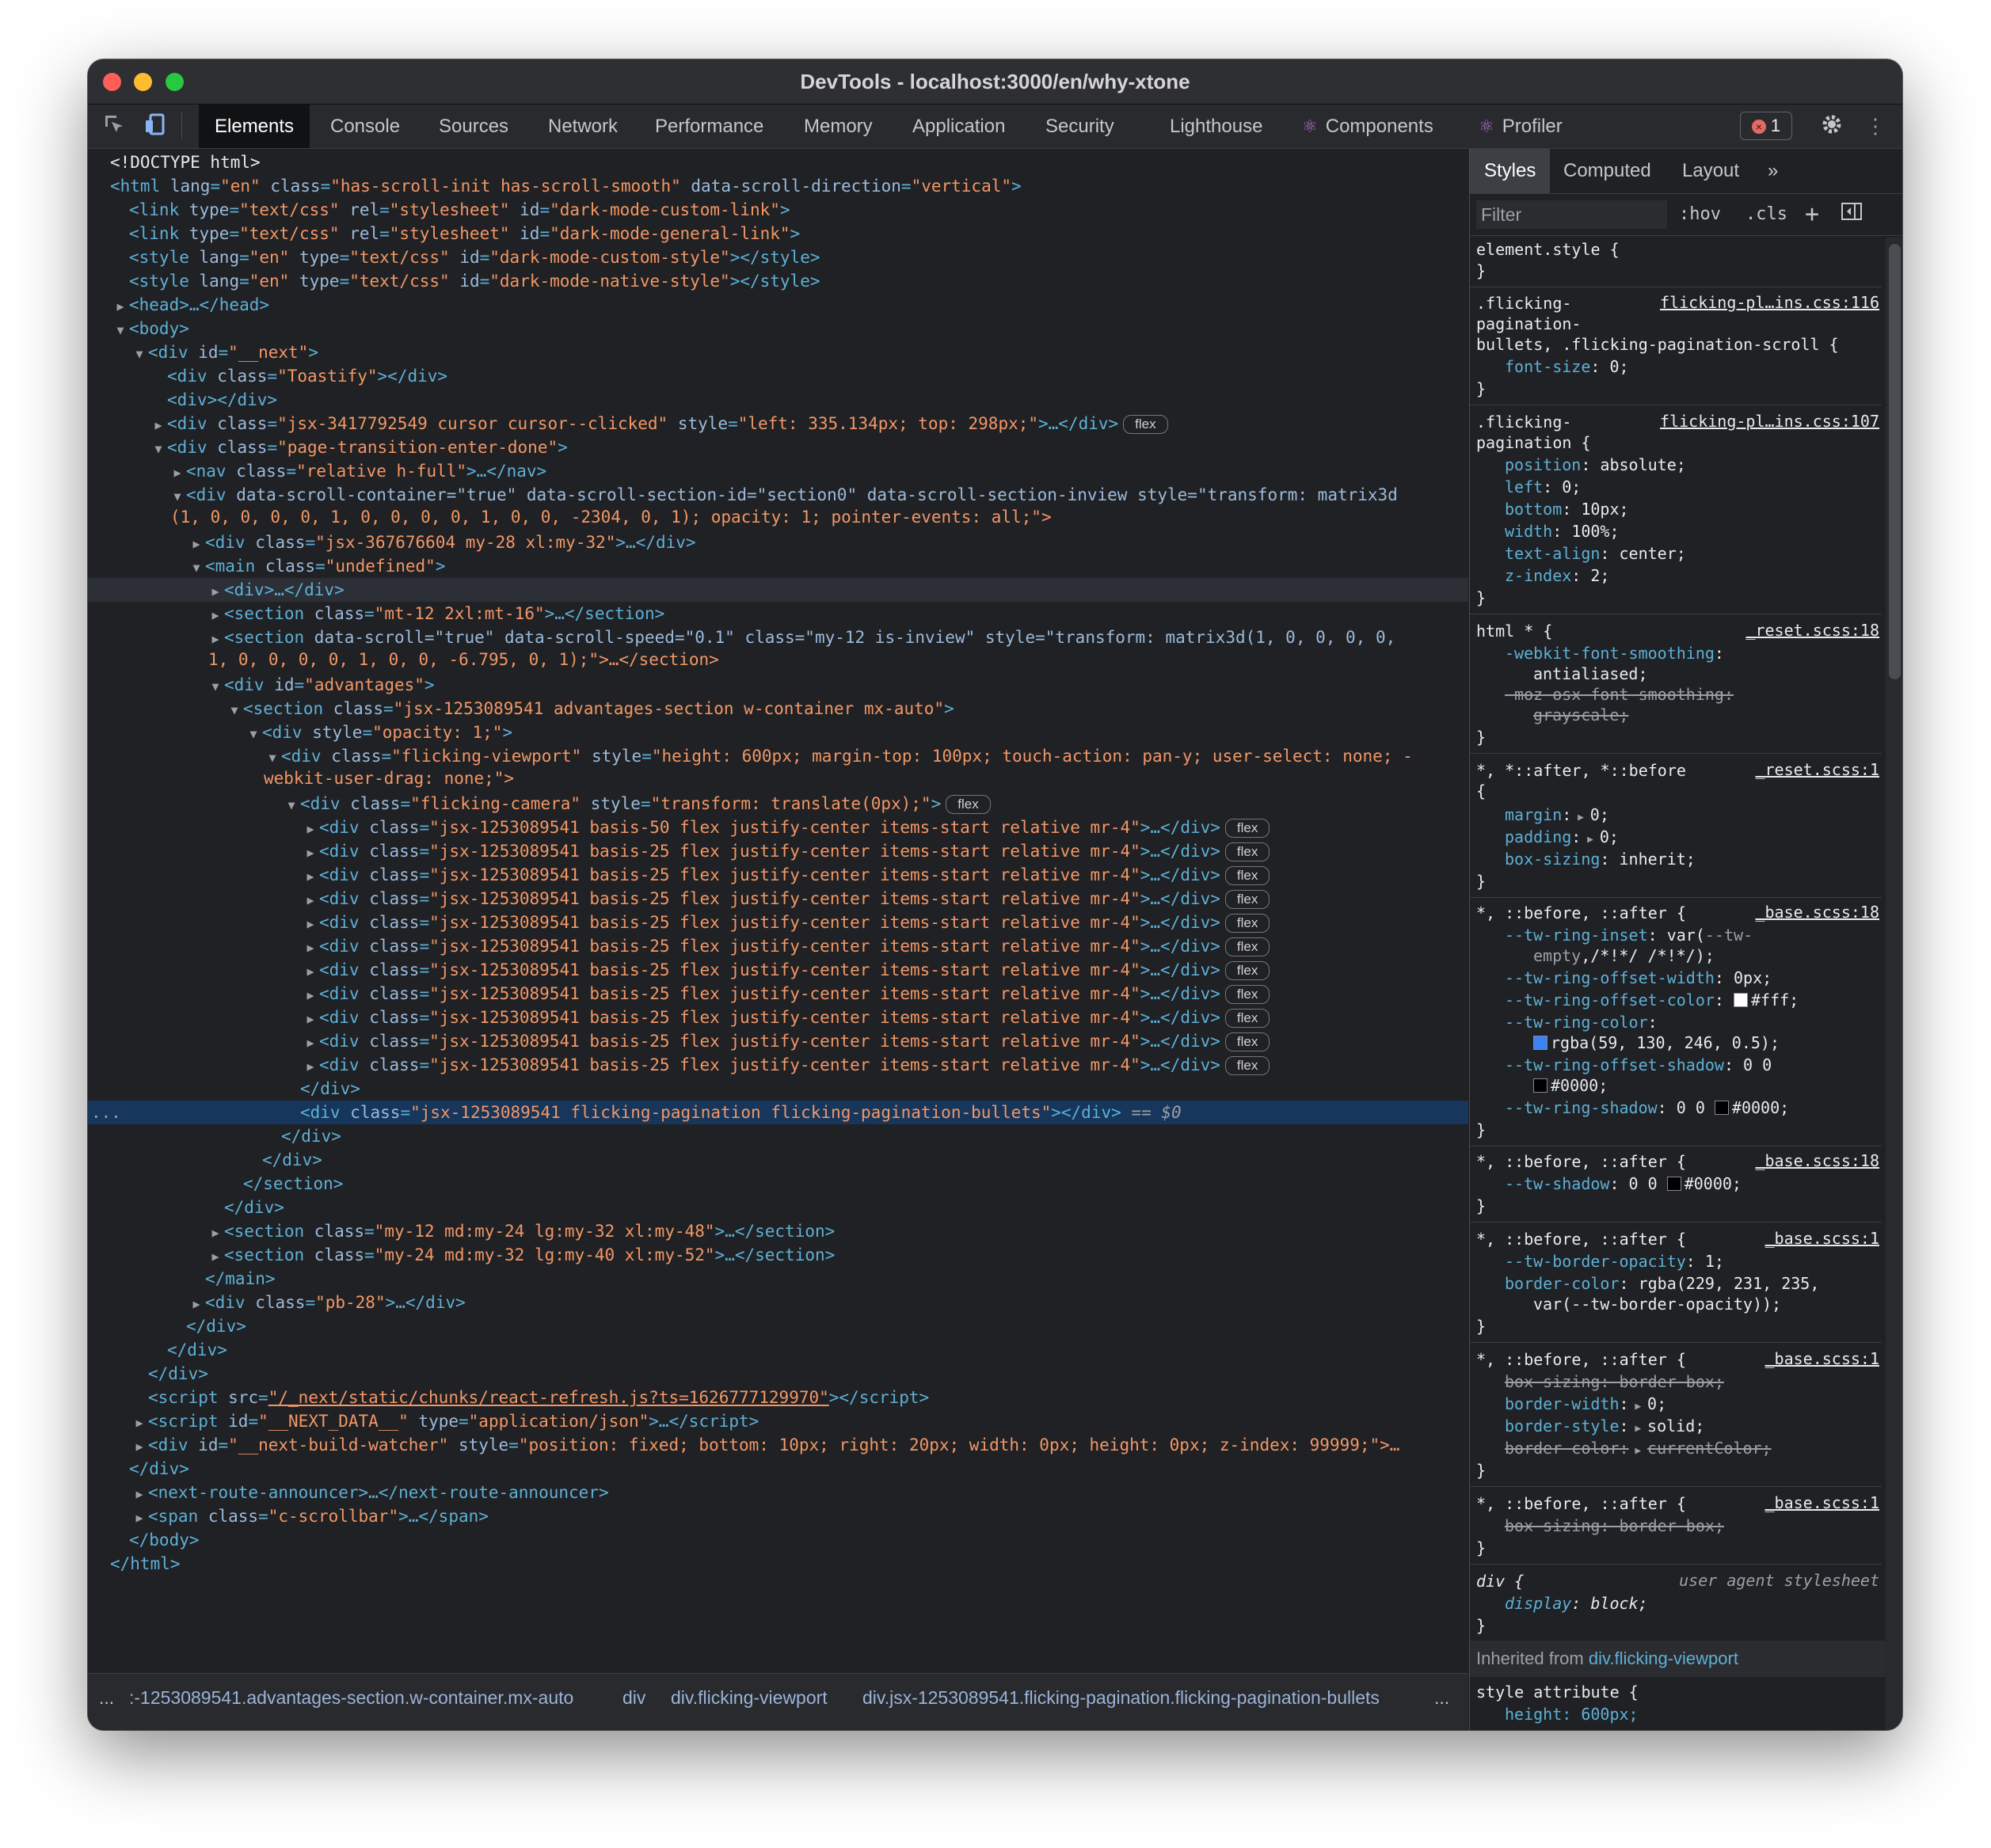  Describe the element at coordinates (778, 732) in the screenshot. I see `dom-node: ▼ <div style="opacity: 1;">` at that location.